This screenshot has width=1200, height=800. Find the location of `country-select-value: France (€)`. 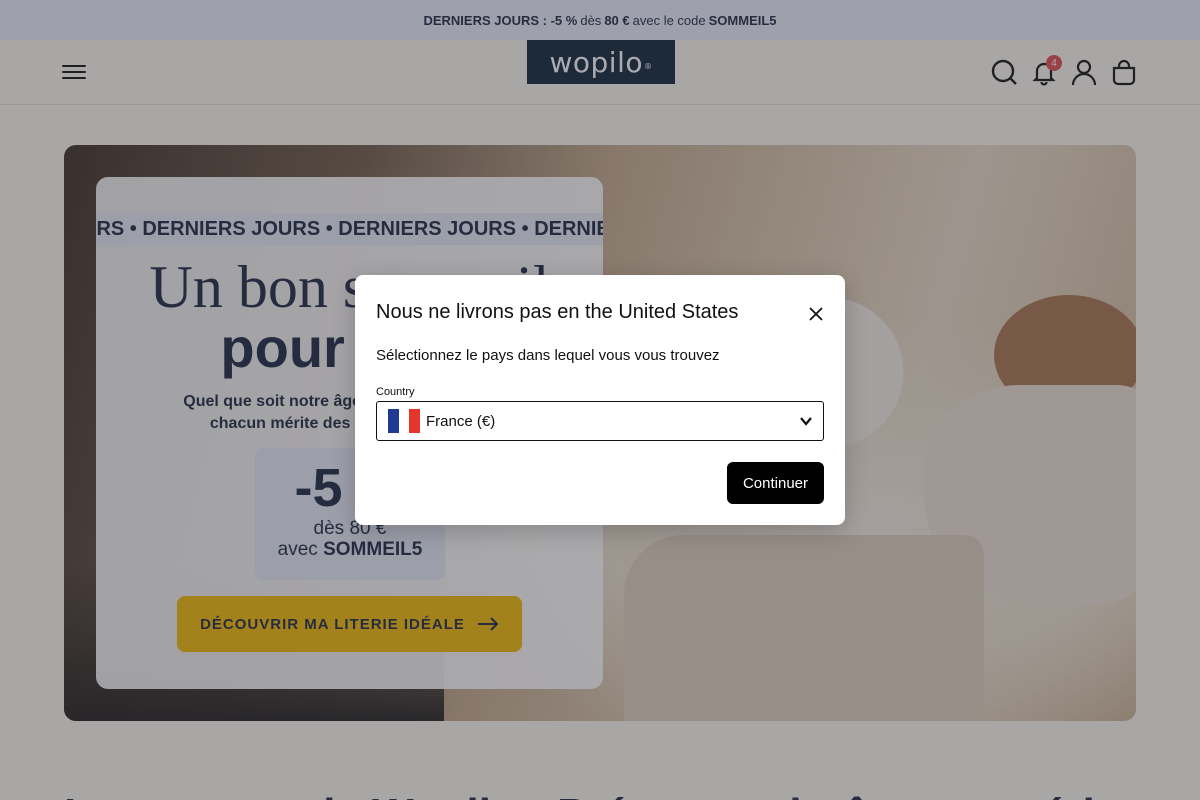

country-select-value: France (€) is located at coordinates (461, 421).